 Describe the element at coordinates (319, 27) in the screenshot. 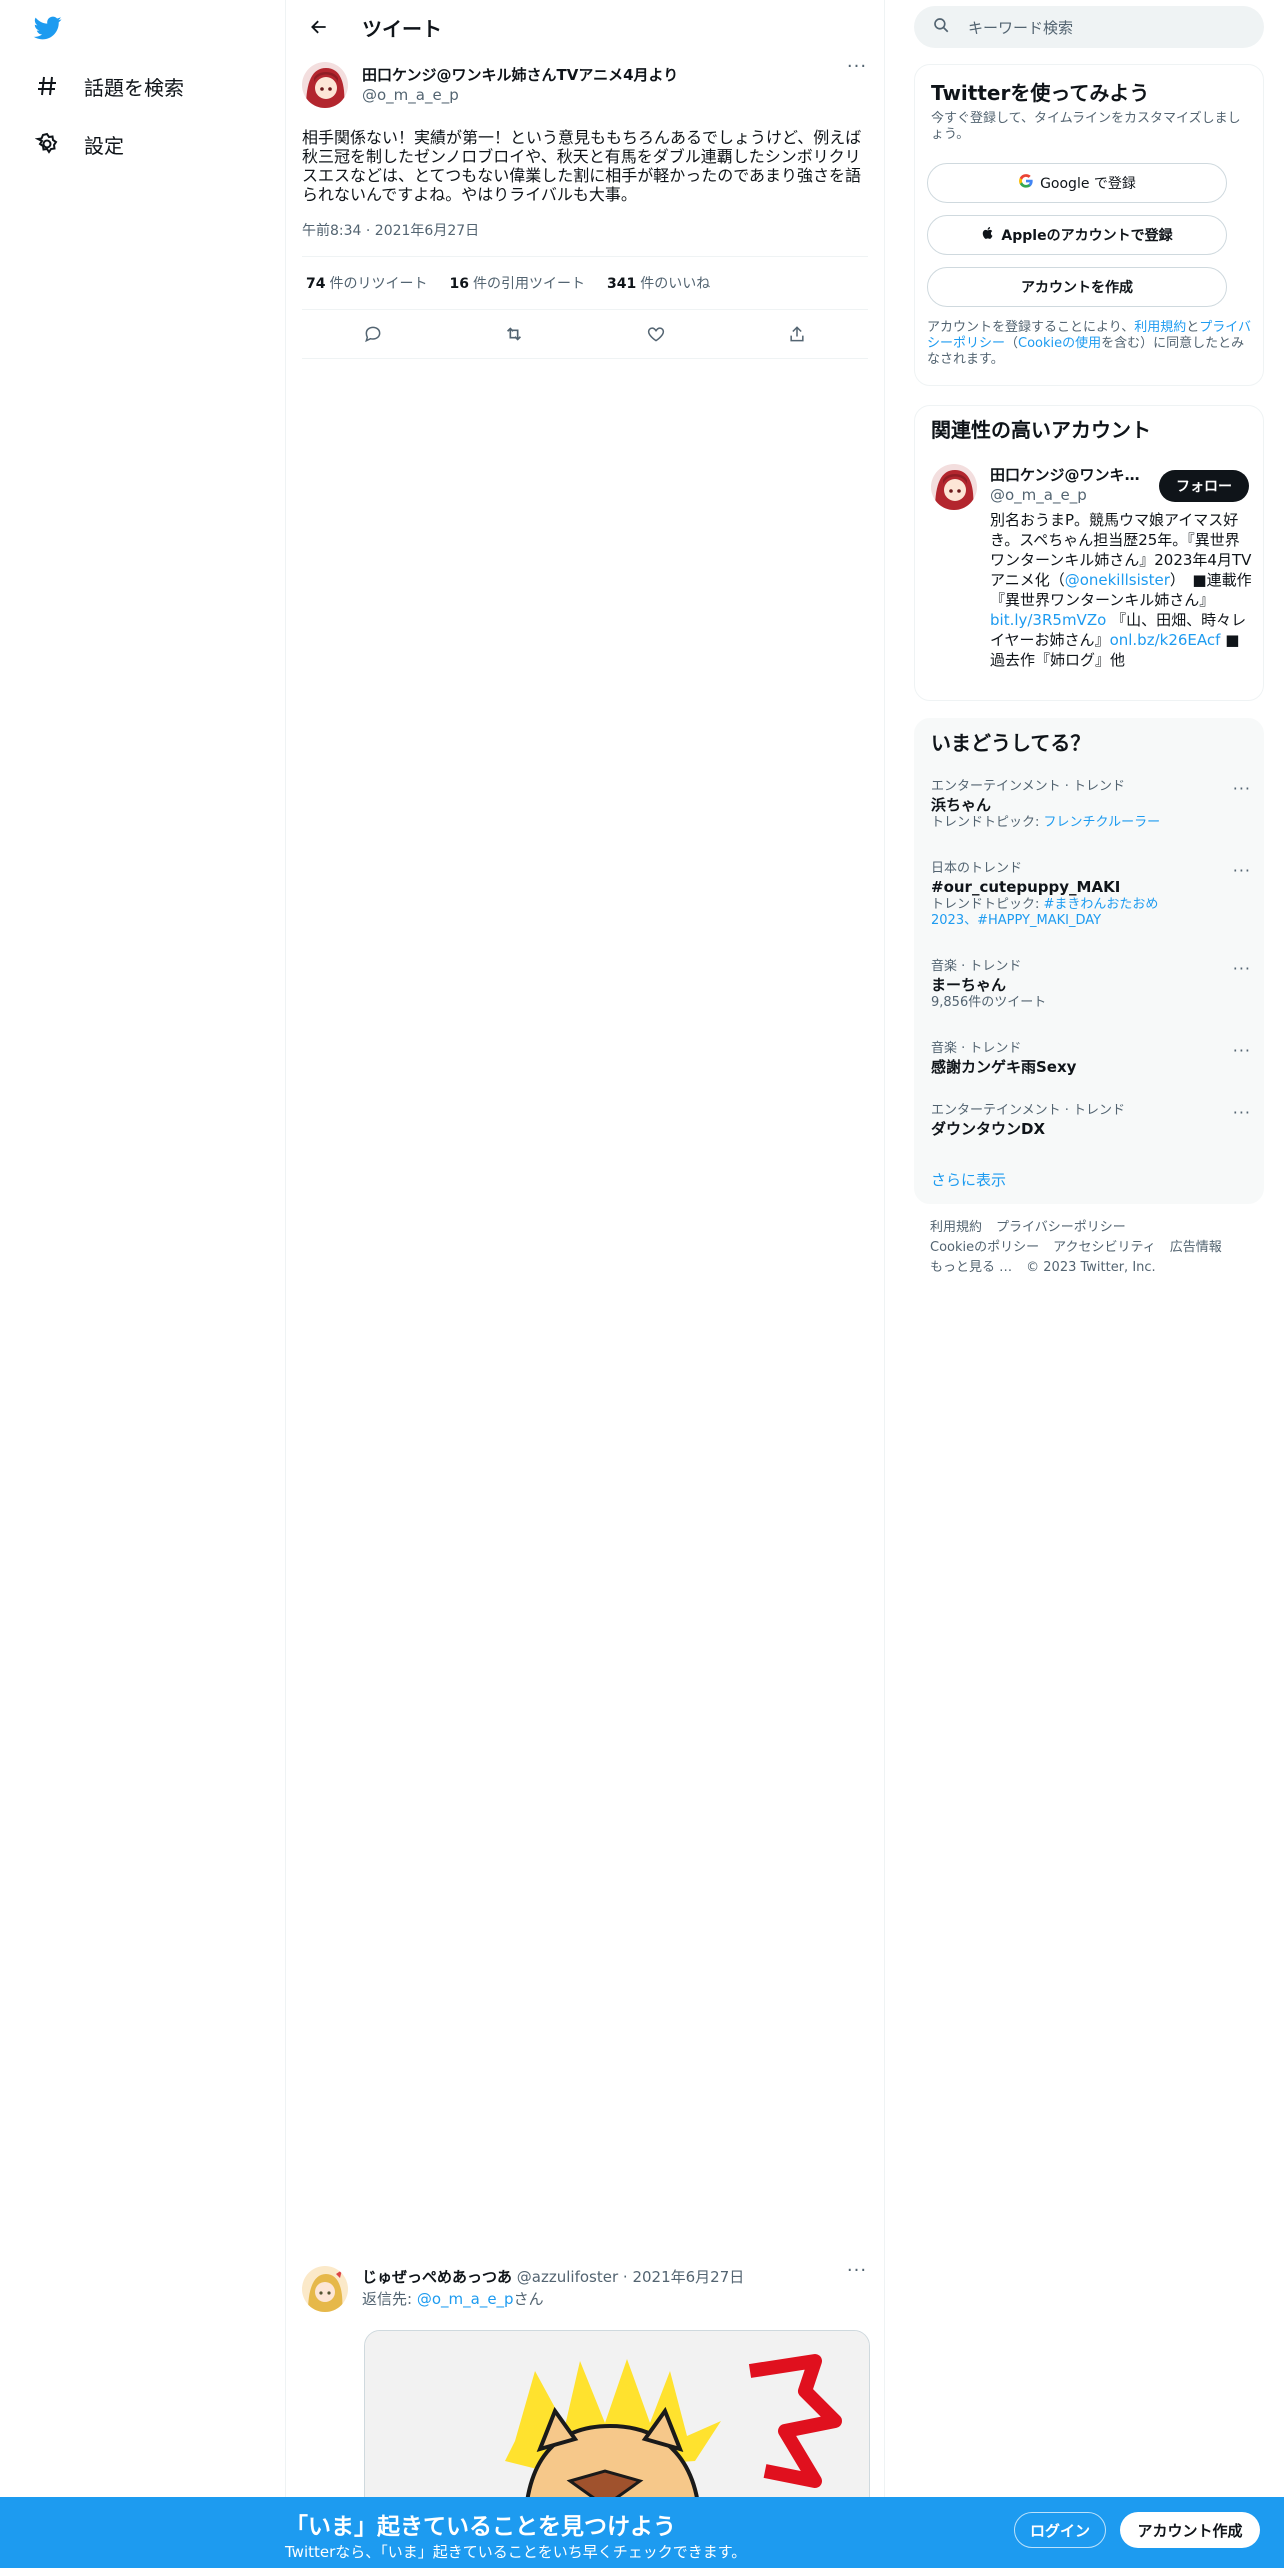

I see `back-arrow-icon` at that location.